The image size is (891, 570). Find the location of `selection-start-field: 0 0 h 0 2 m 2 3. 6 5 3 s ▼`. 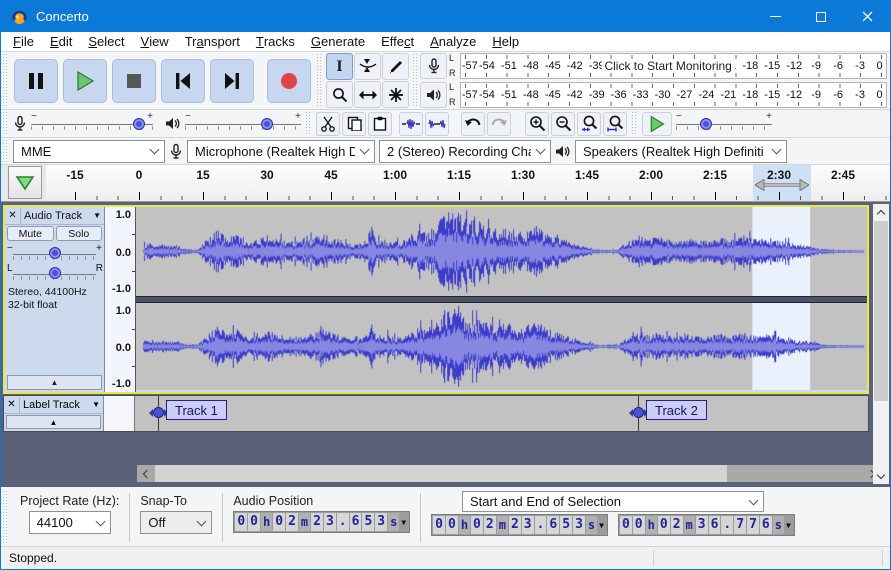

selection-start-field: 0 0 h 0 2 m 2 3. 6 5 3 s ▼ is located at coordinates (519, 525).